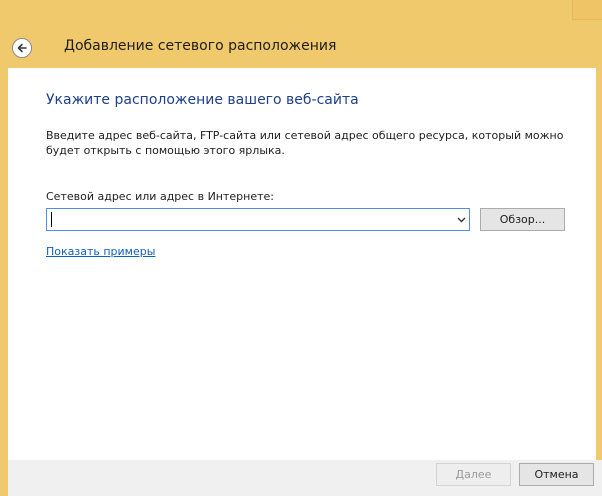  I want to click on next-button: Далее, so click(473, 474).